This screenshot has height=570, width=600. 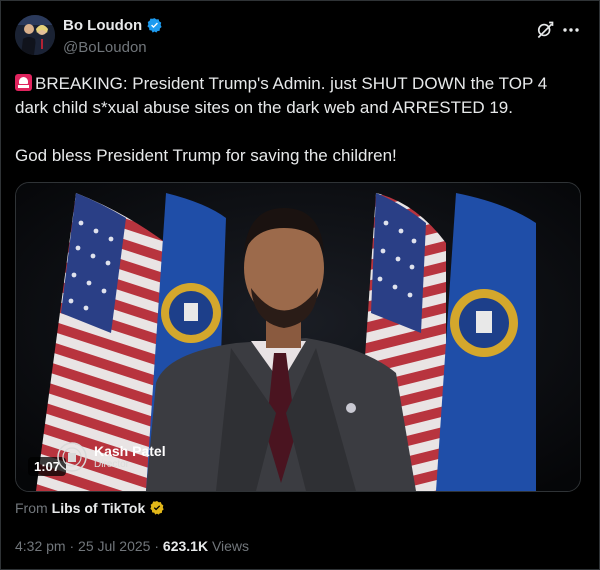 What do you see at coordinates (23, 82) in the screenshot?
I see `rotating-light-icon` at bounding box center [23, 82].